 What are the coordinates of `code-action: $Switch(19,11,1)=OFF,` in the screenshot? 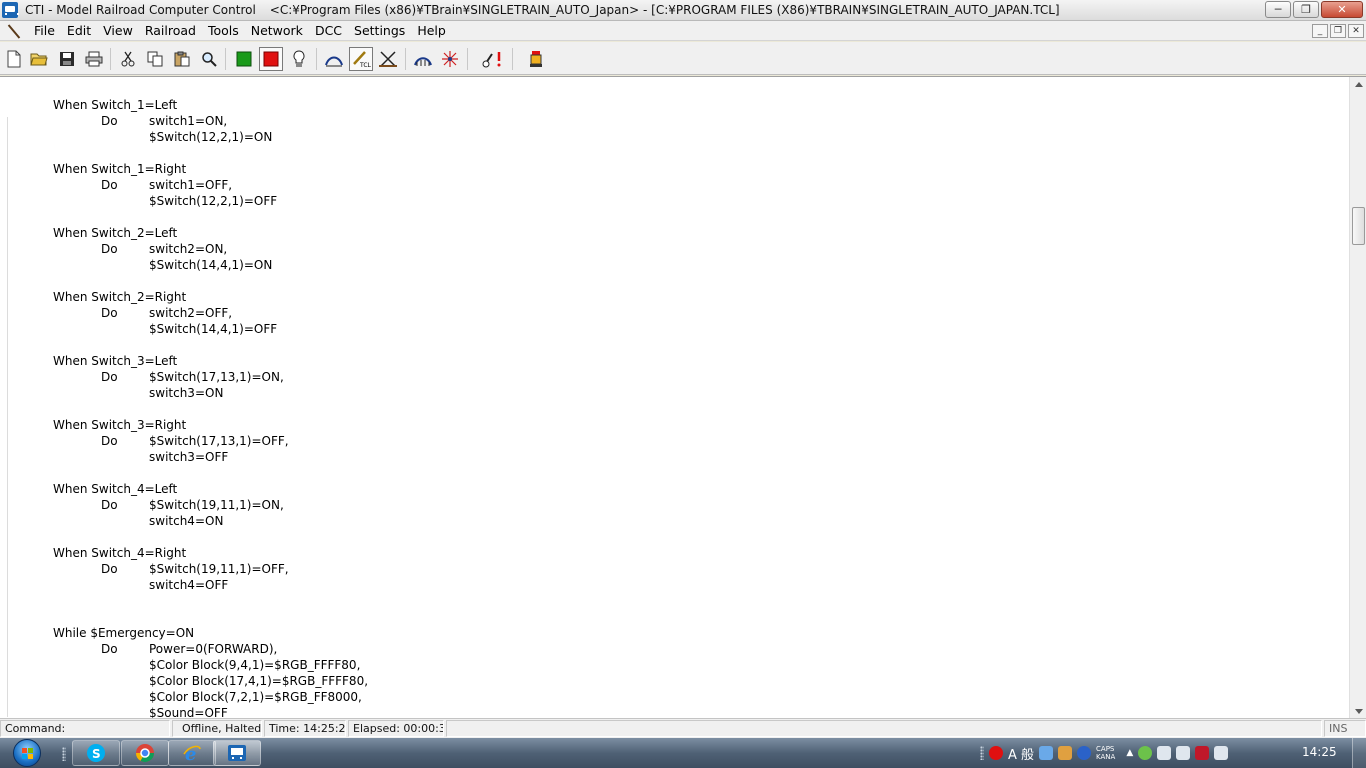 It's located at (219, 569).